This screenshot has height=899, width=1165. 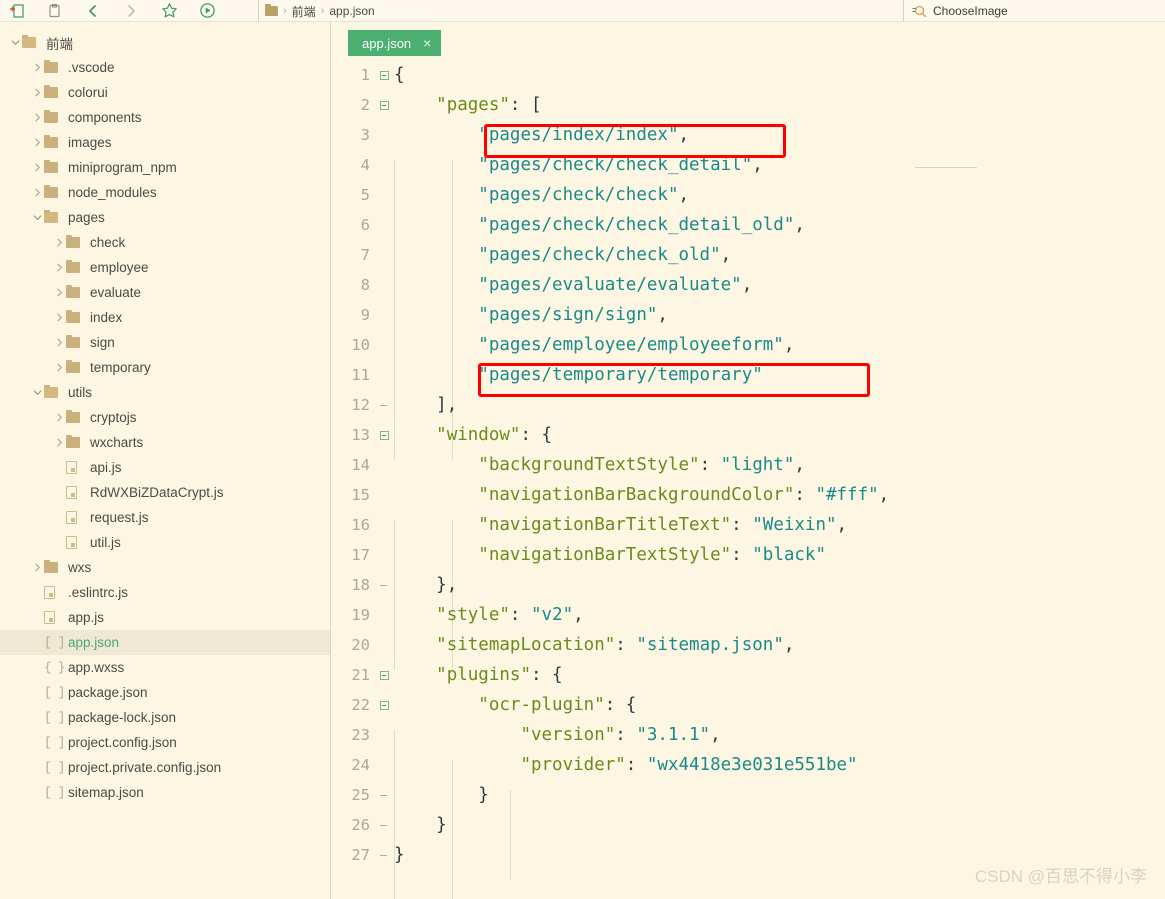 I want to click on tree-item--vscode: .vscode, so click(x=165, y=67).